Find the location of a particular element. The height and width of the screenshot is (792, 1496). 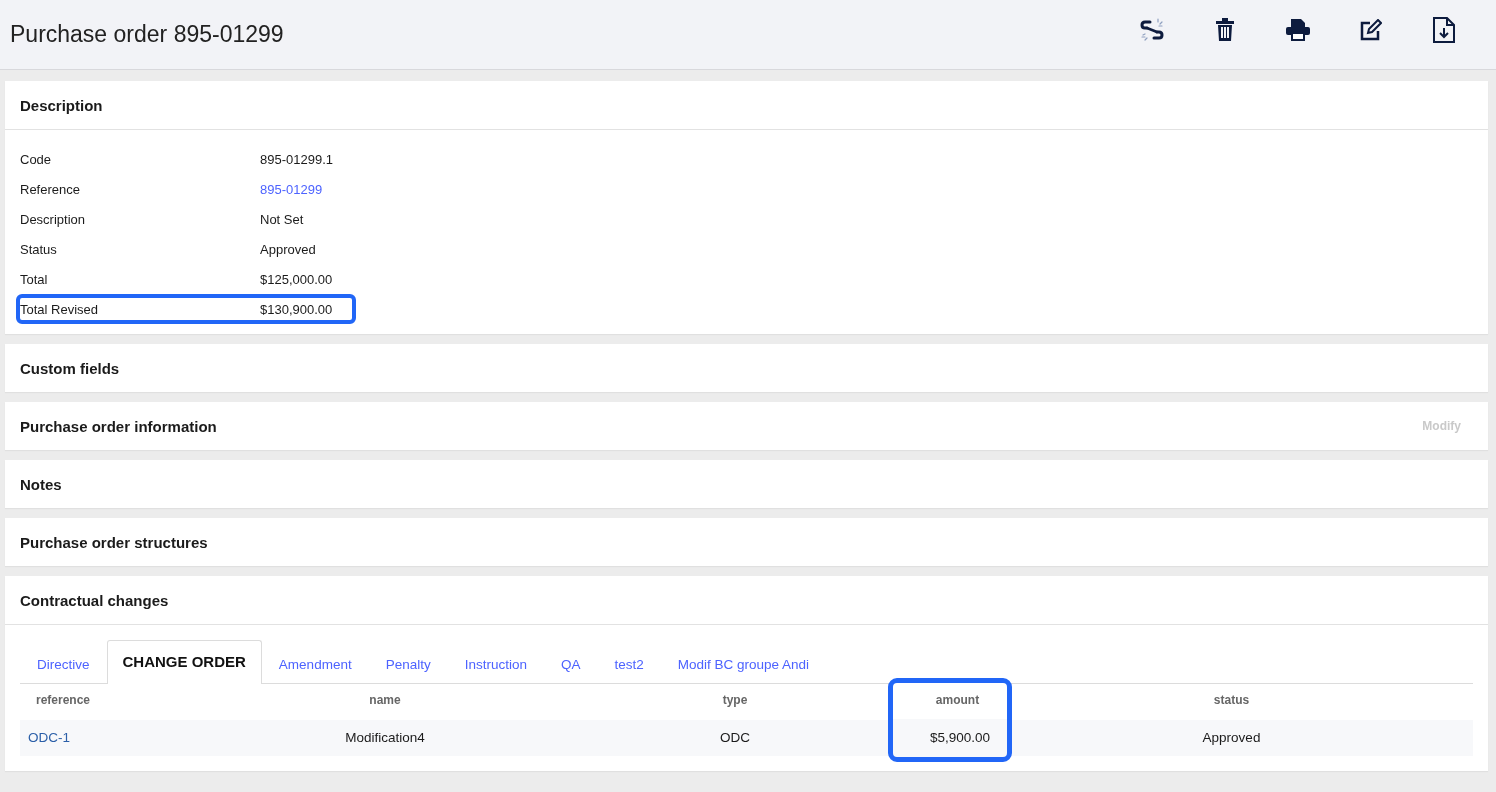

table-cell-text: $5,900.00 is located at coordinates (959, 738).